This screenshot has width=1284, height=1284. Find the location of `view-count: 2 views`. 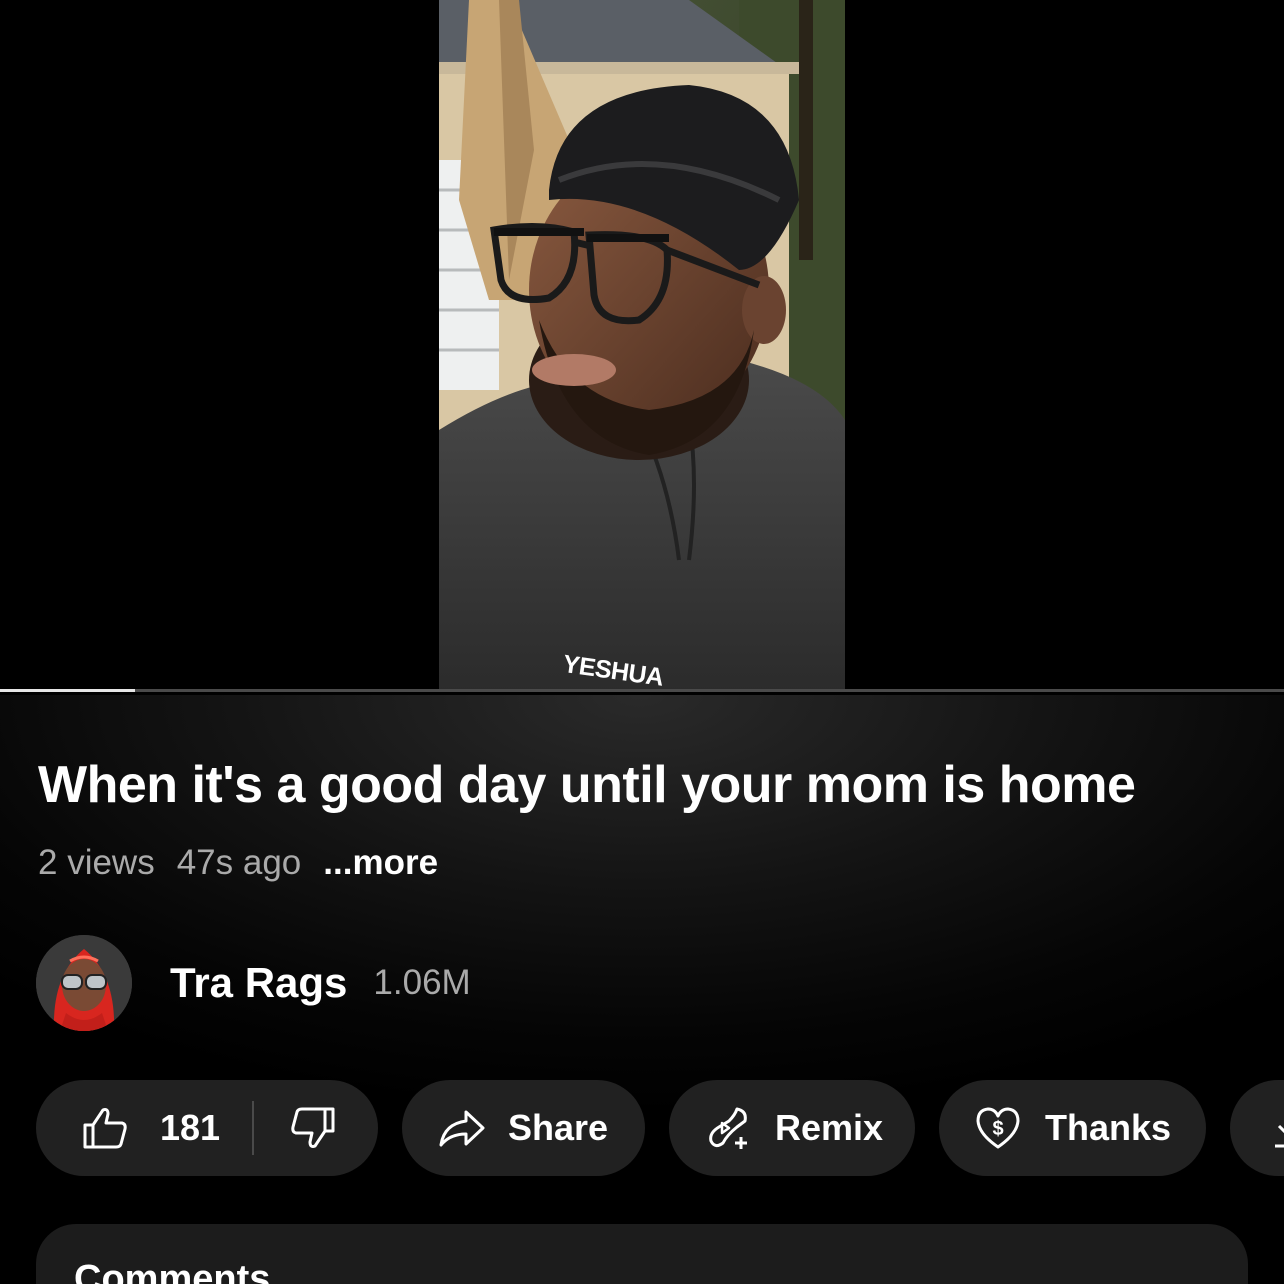

view-count: 2 views is located at coordinates (96, 862).